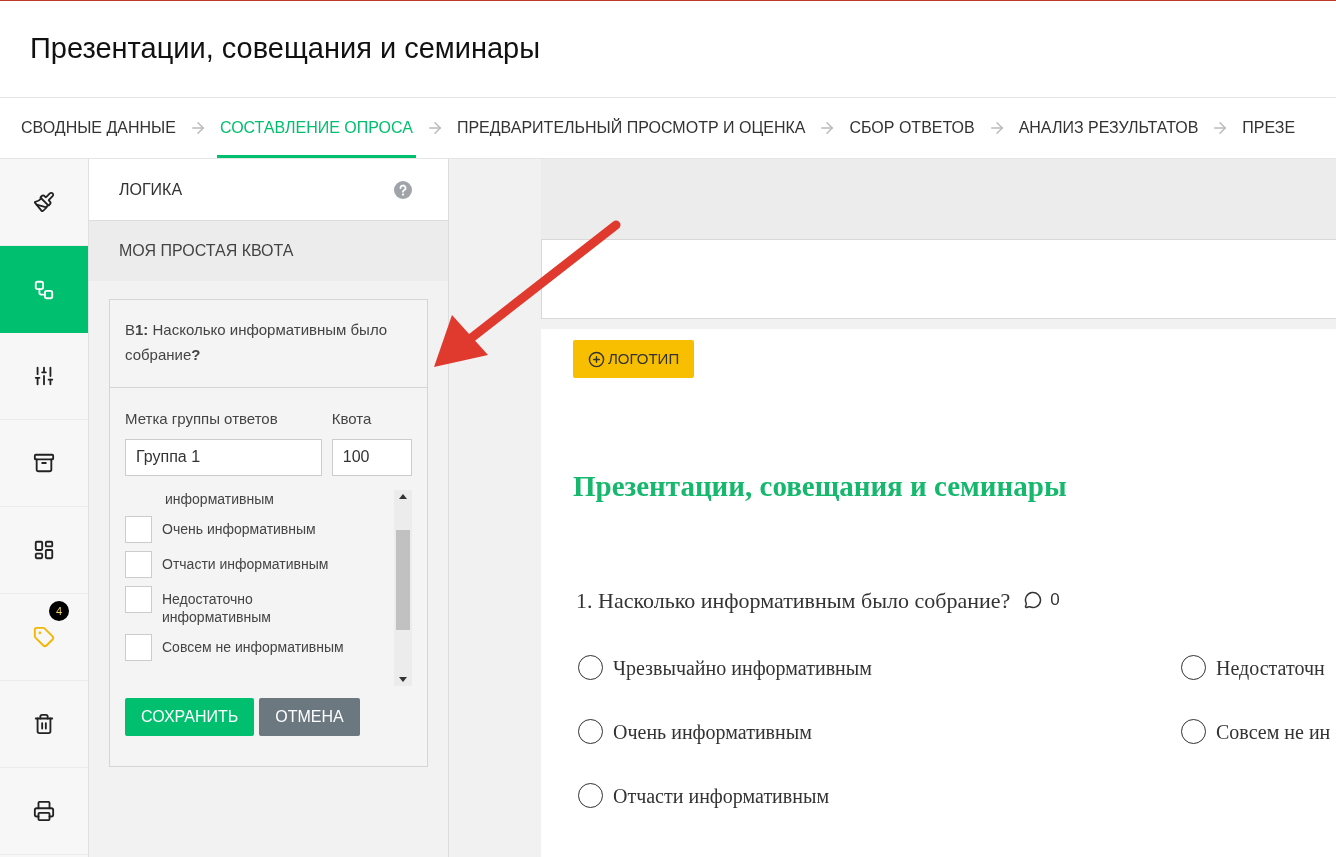 Image resolution: width=1336 pixels, height=857 pixels. What do you see at coordinates (596, 359) in the screenshot?
I see `plus-icon` at bounding box center [596, 359].